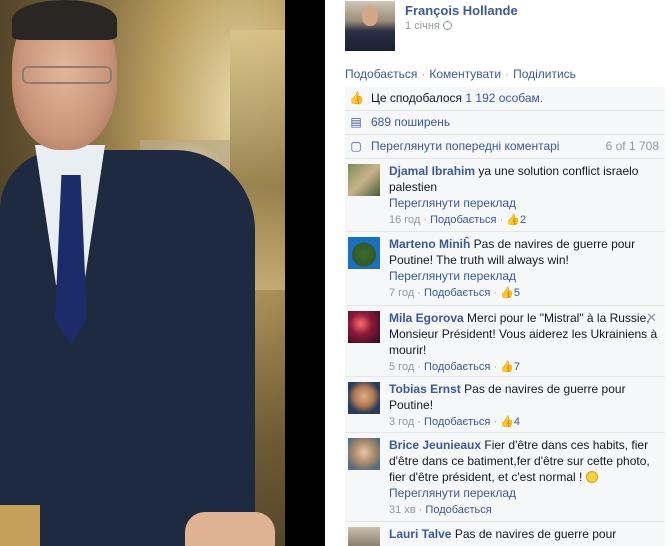 The image size is (671, 546). I want to click on likes-prefix: Це сподобалося, so click(417, 98).